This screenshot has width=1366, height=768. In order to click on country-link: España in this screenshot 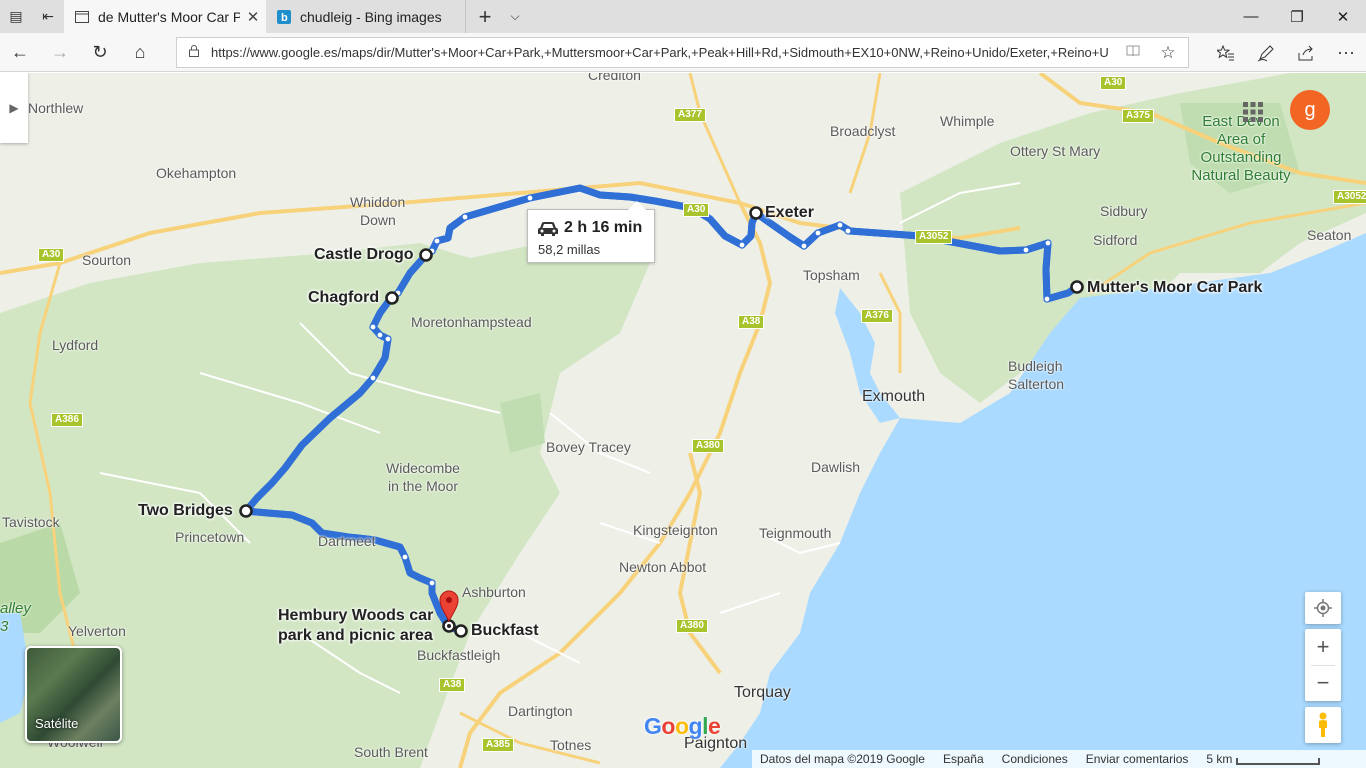, I will do `click(963, 759)`.